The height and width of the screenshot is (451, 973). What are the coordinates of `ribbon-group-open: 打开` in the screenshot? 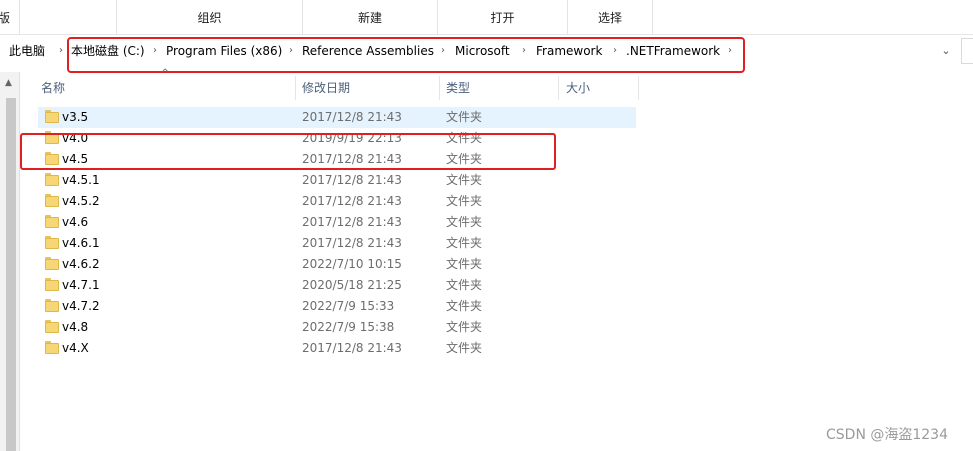 It's located at (503, 17).